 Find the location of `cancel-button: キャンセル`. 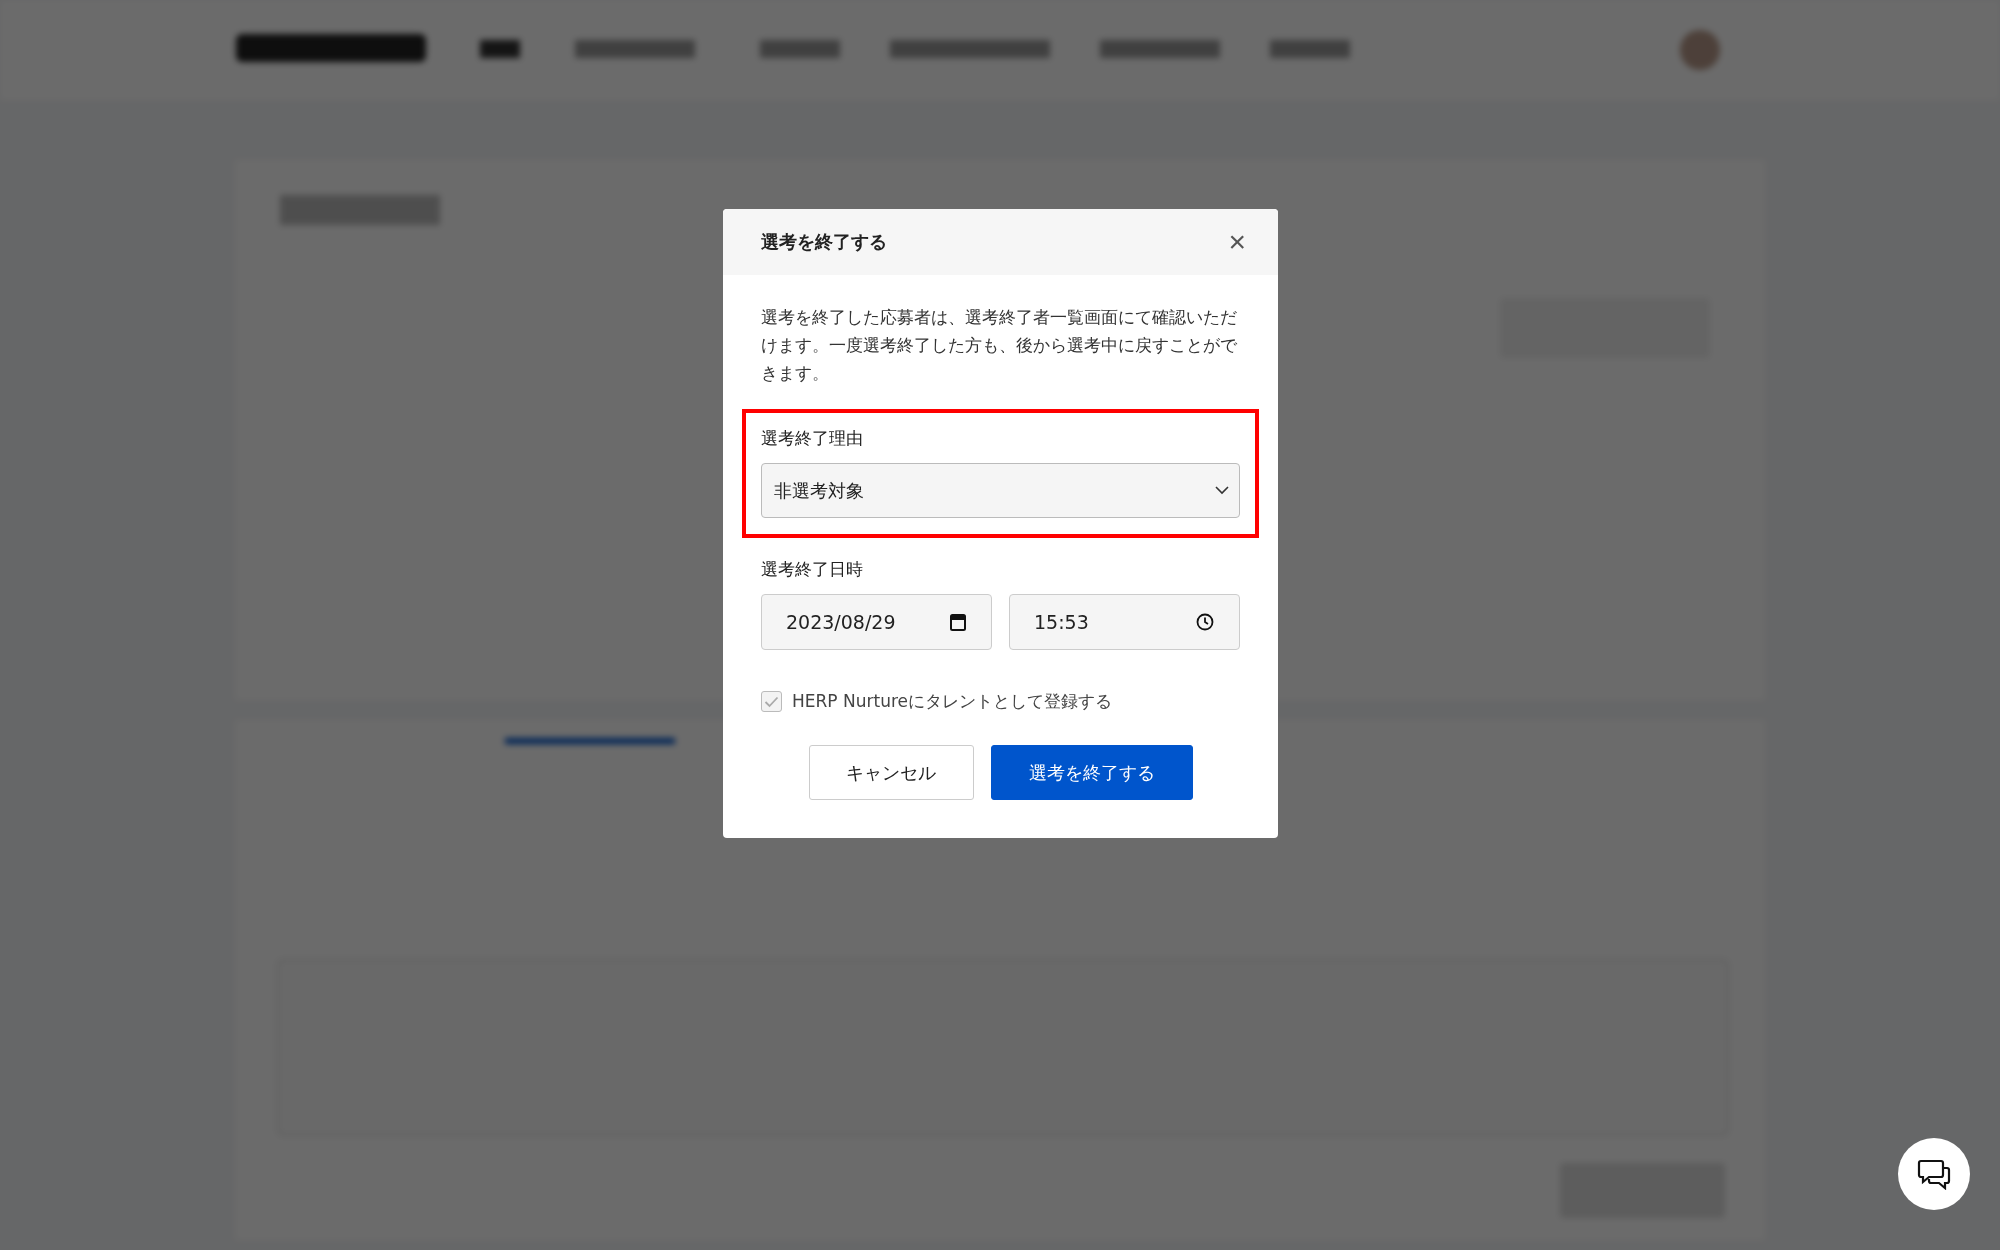

cancel-button: キャンセル is located at coordinates (891, 772).